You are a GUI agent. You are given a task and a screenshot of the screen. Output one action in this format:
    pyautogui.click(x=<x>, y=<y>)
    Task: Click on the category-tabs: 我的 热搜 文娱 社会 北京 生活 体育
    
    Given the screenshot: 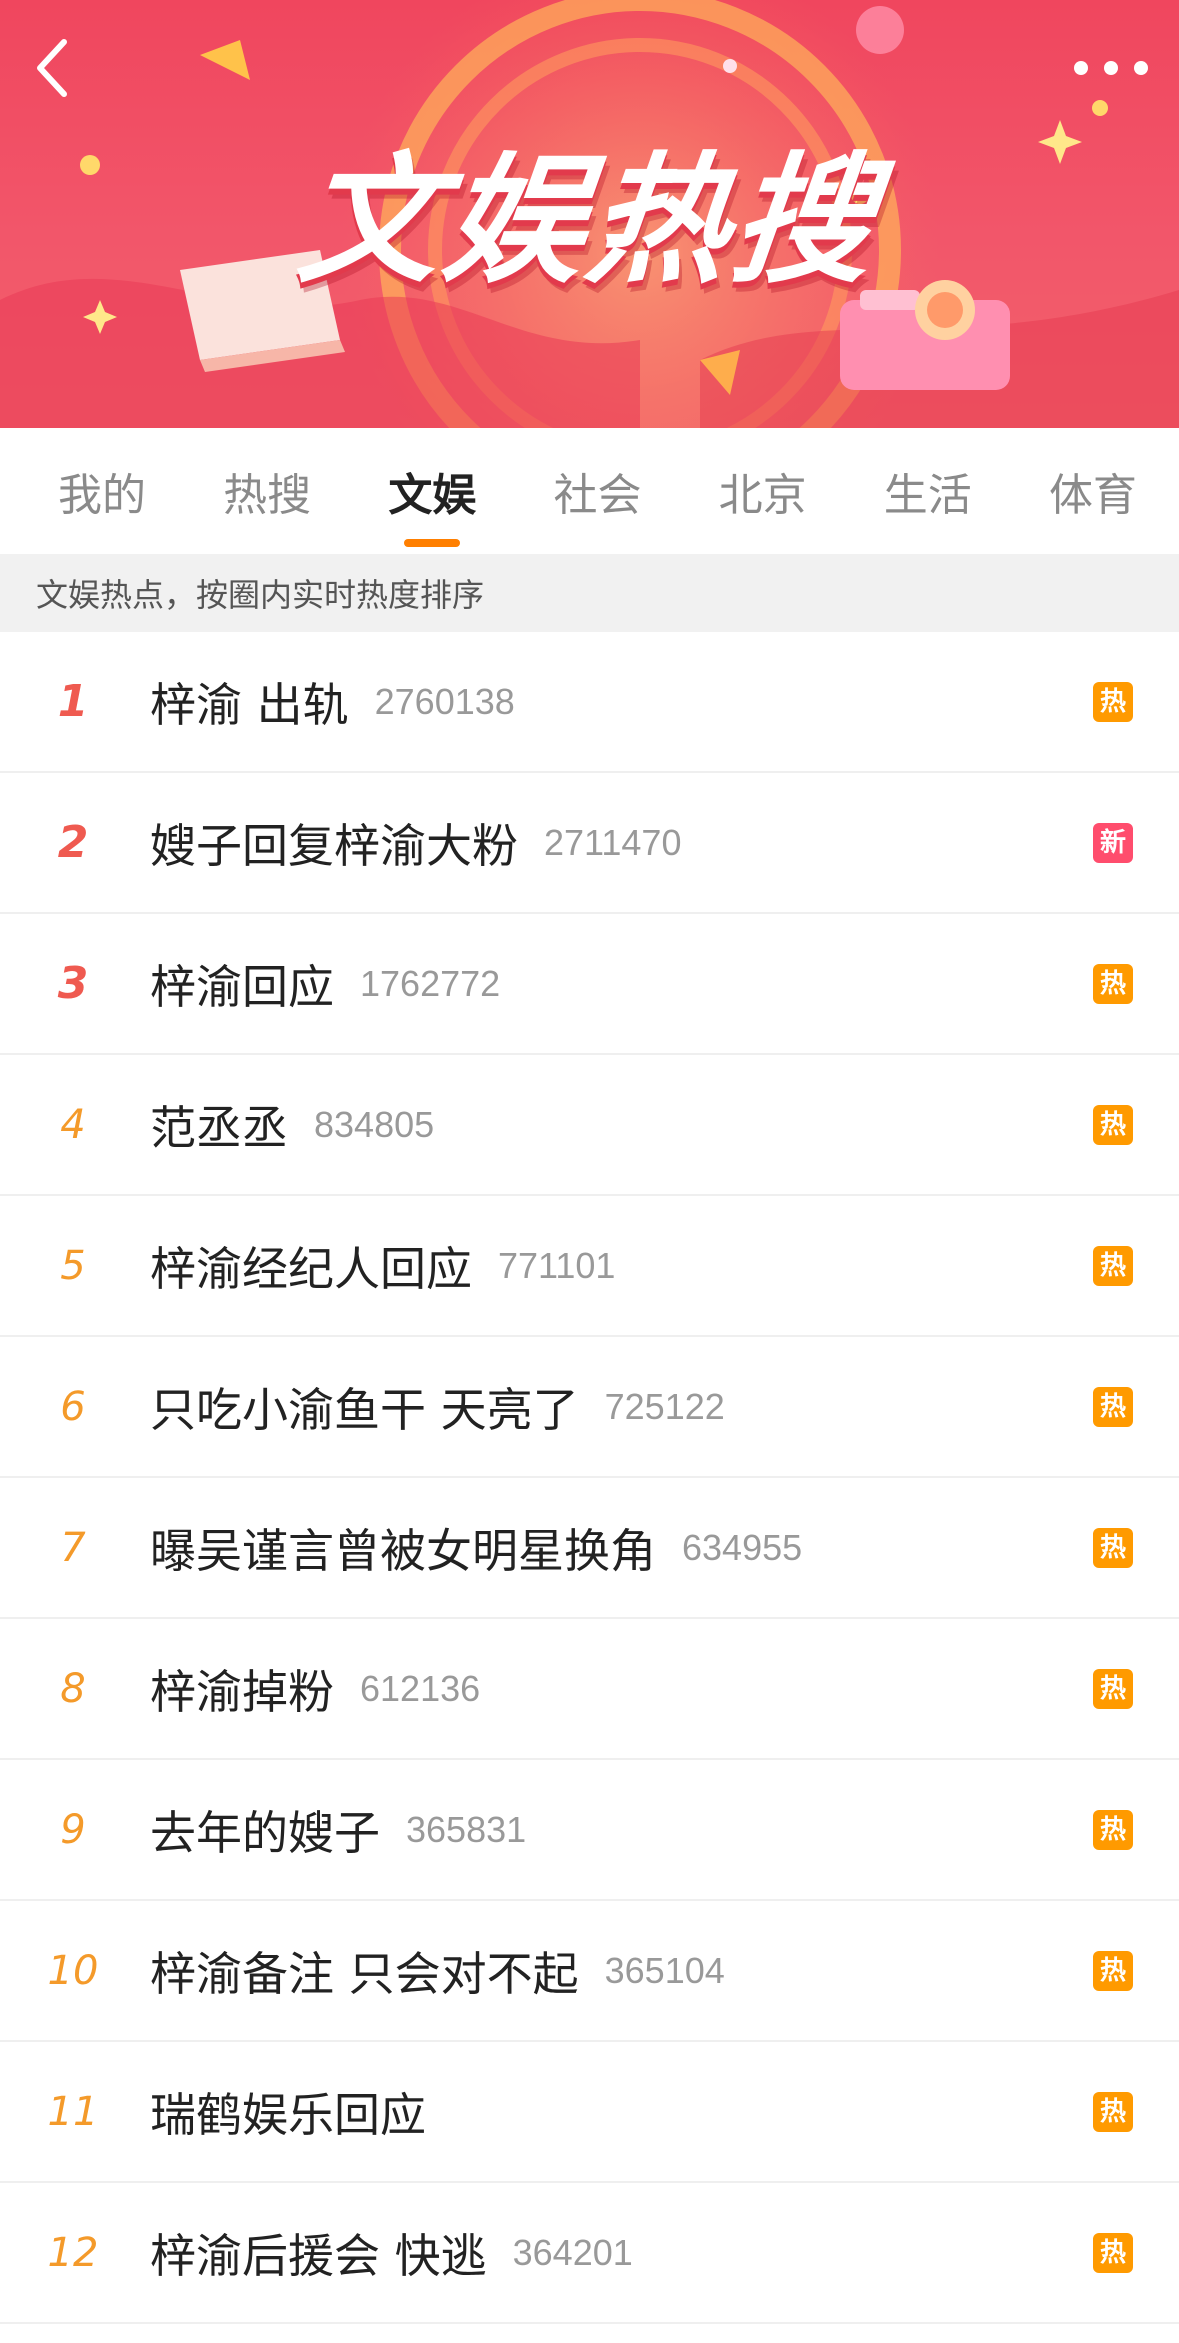 What is the action you would take?
    pyautogui.click(x=589, y=491)
    